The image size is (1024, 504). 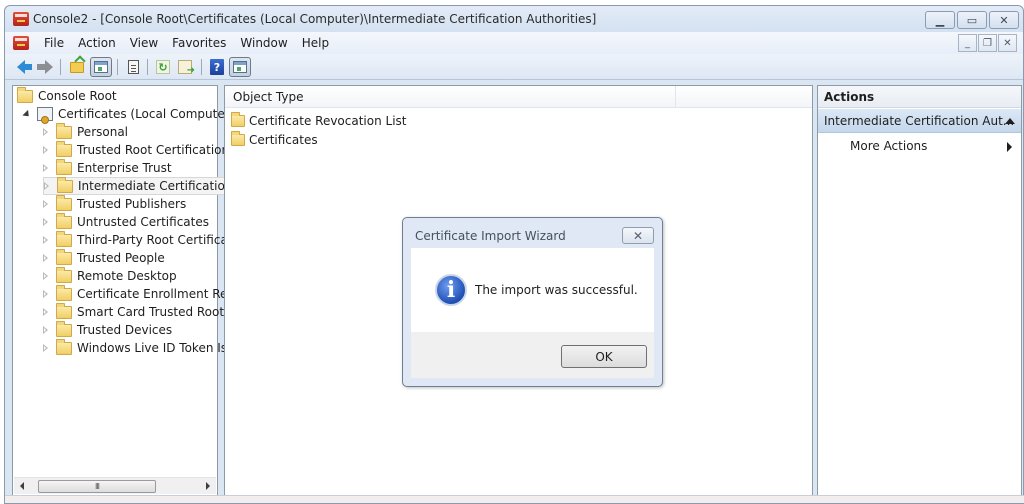 I want to click on up-one-level-button, so click(x=77, y=67).